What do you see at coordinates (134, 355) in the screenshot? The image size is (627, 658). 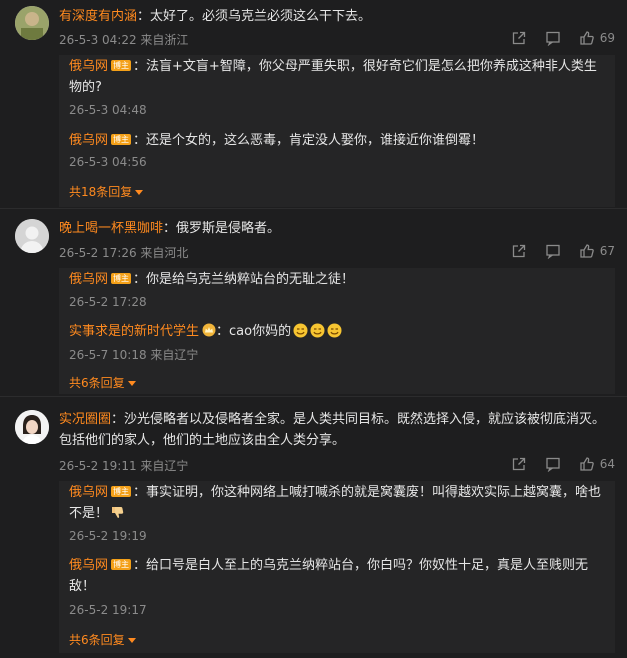 I see `reply-meta: 26-5-7 10:18 来自辽宁` at bounding box center [134, 355].